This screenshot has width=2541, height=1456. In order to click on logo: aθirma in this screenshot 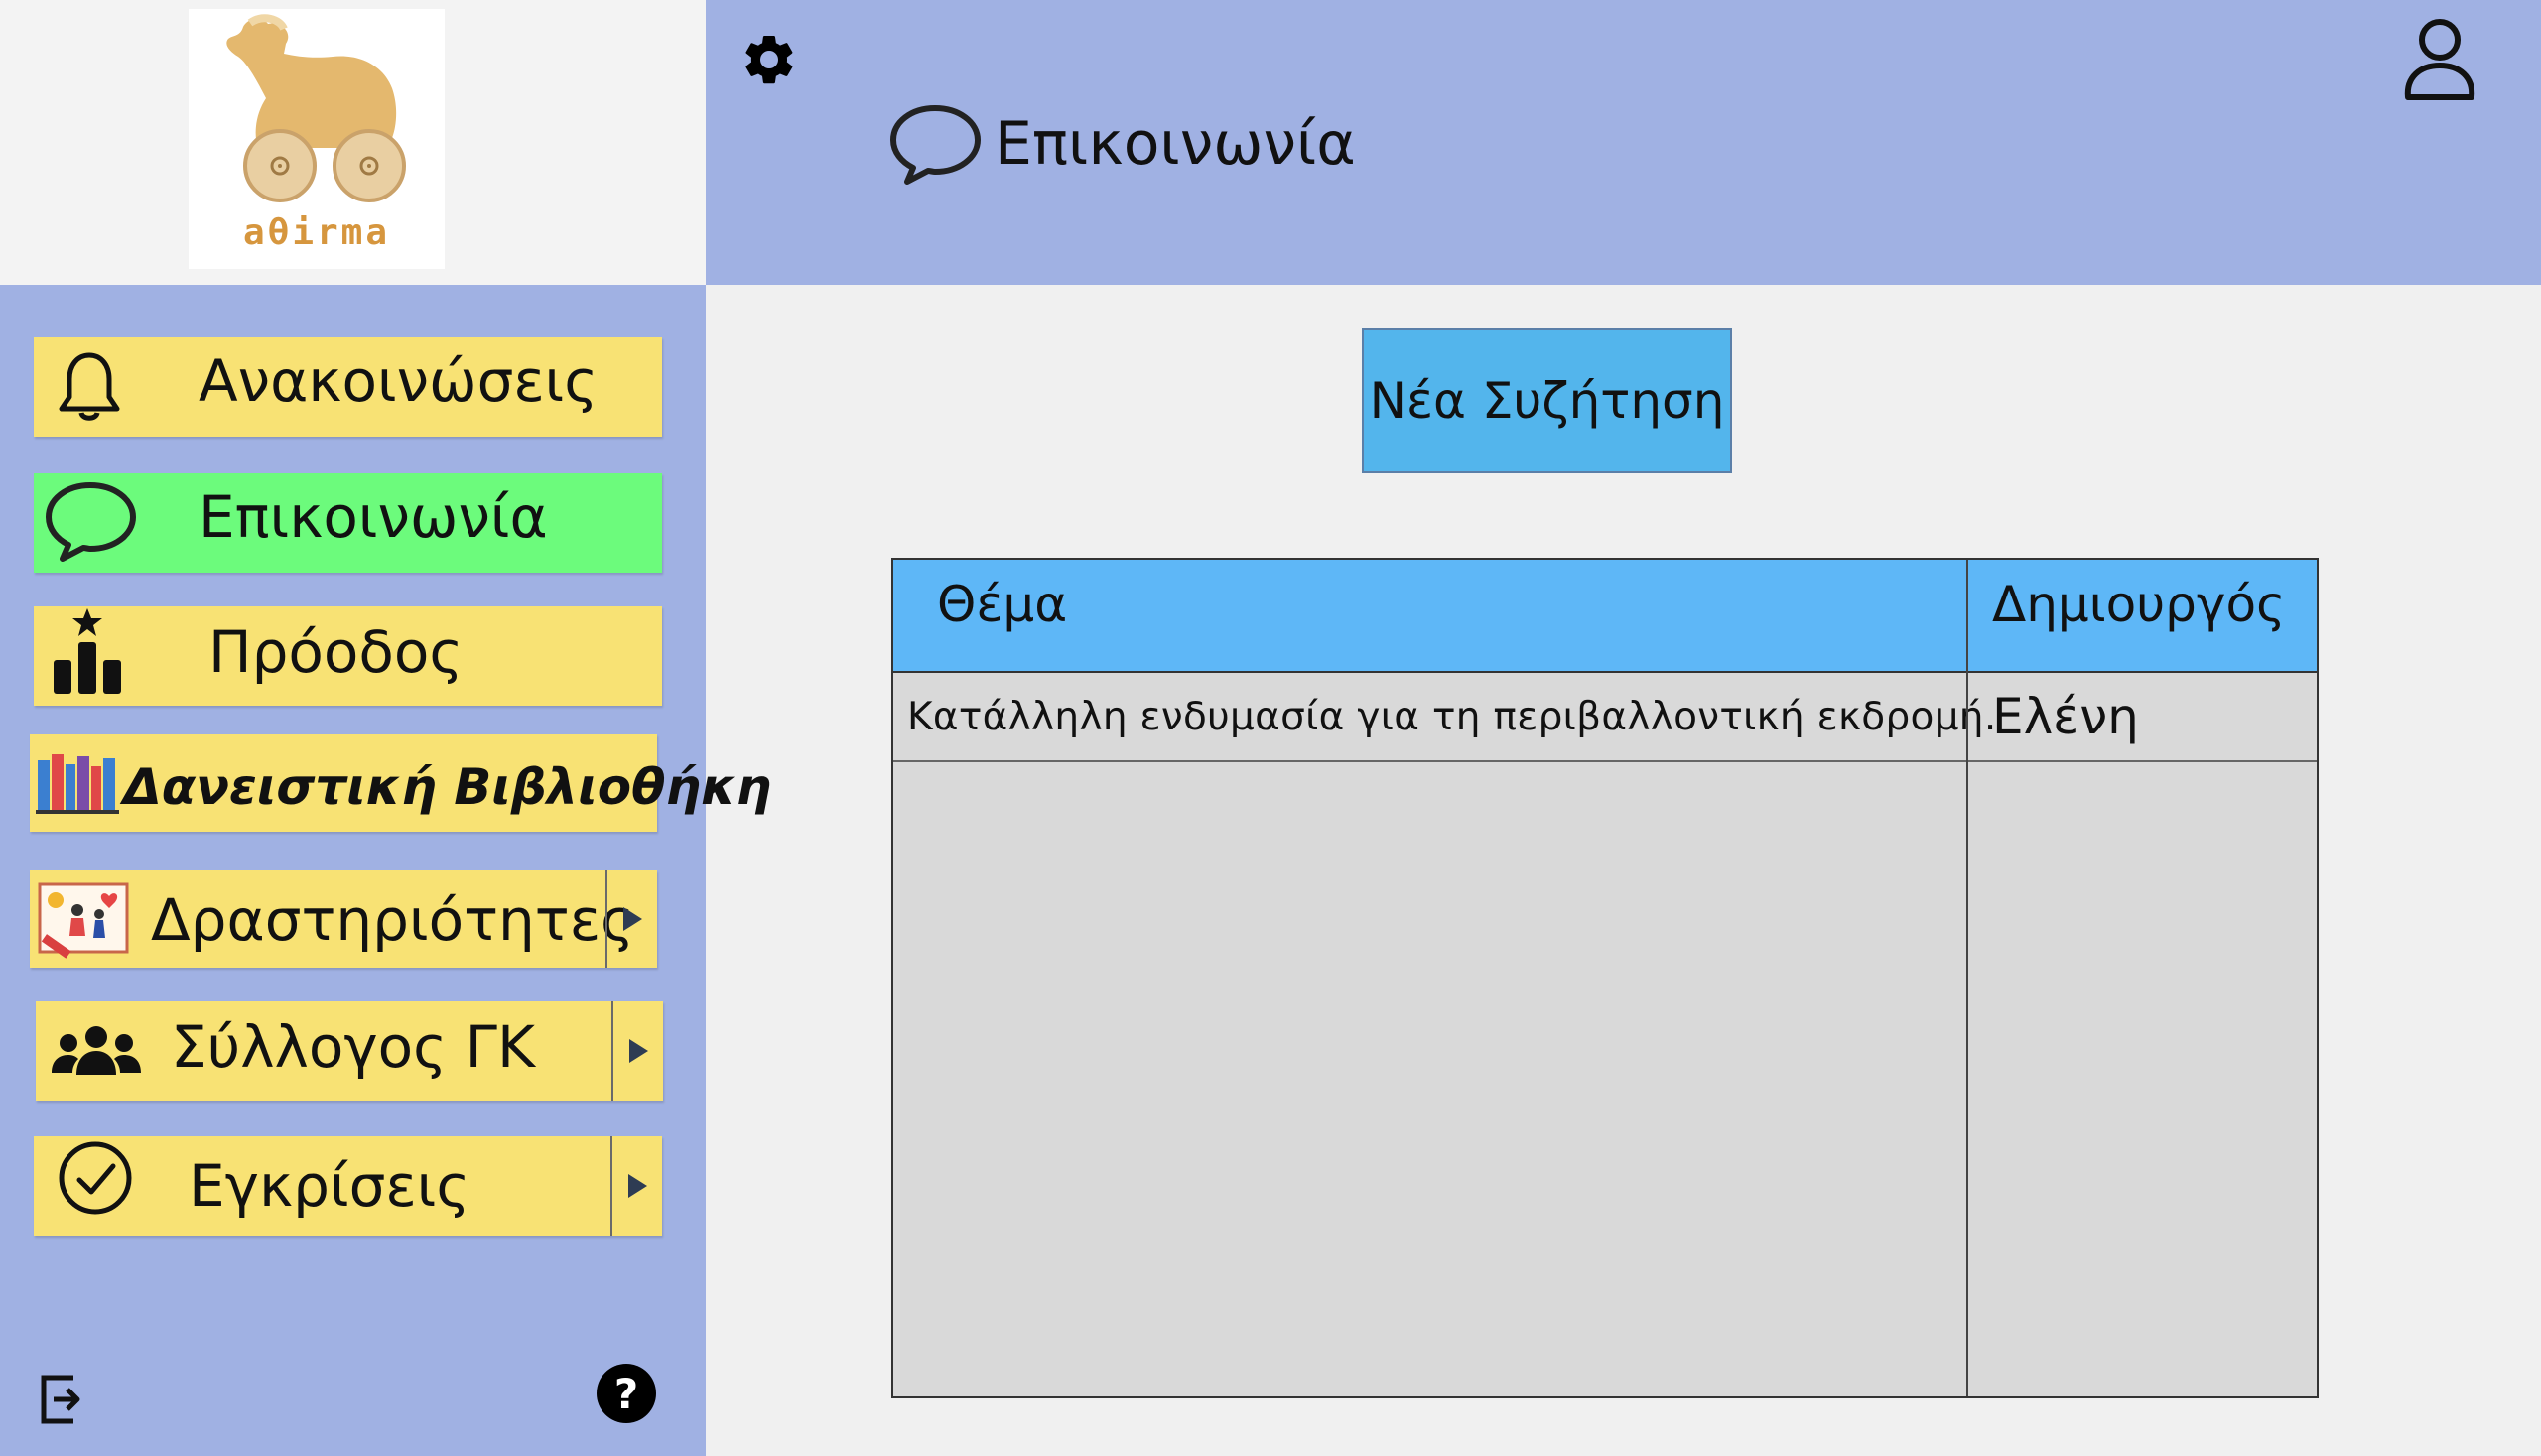, I will do `click(317, 139)`.